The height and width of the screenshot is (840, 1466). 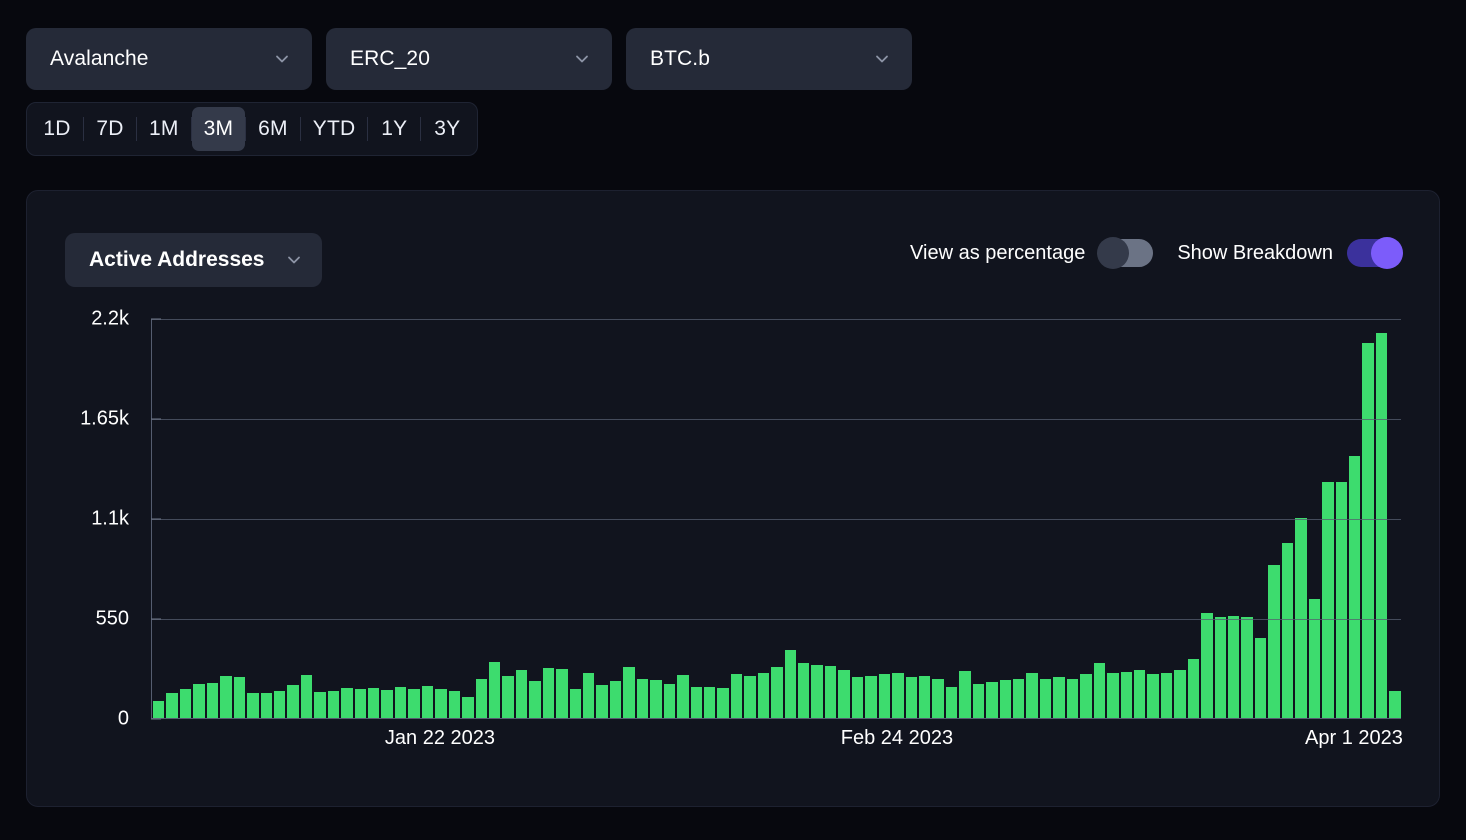 I want to click on token-select: BTC.b, so click(x=769, y=59).